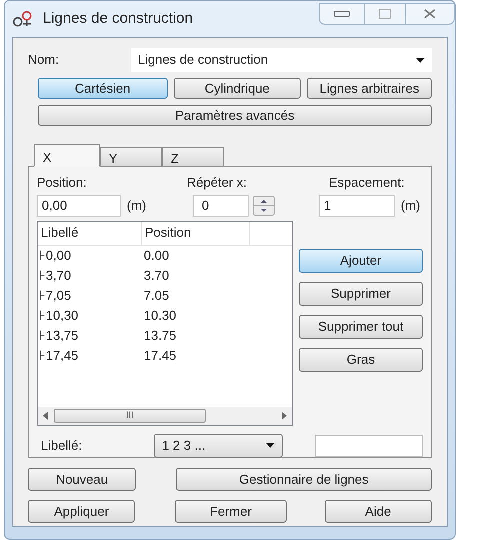 The height and width of the screenshot is (546, 482). I want to click on field-label: Libellé:, so click(62, 445).